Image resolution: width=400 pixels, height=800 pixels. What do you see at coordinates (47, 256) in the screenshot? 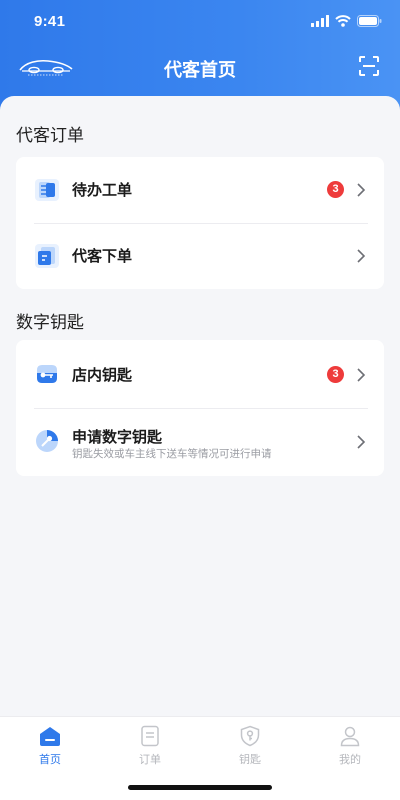
I see `place-order-icon` at bounding box center [47, 256].